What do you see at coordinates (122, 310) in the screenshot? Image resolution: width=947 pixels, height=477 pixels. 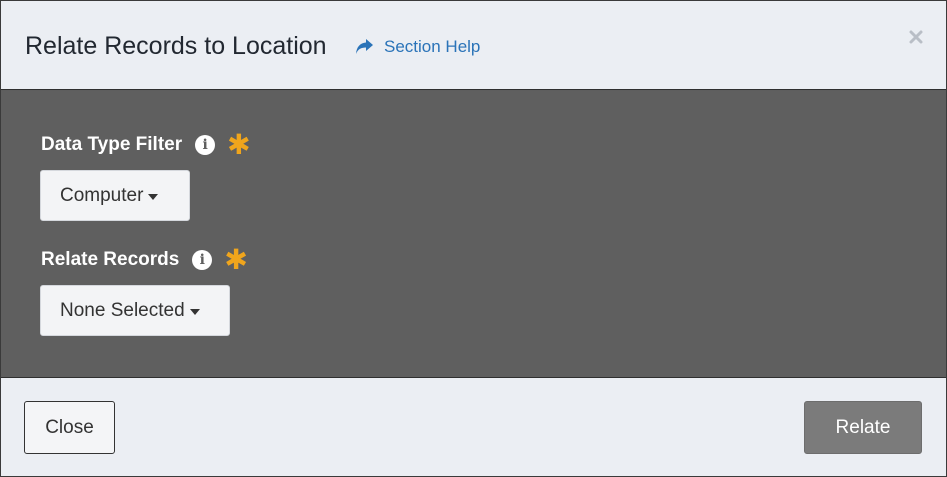 I see `relate-records-value: None Selected` at bounding box center [122, 310].